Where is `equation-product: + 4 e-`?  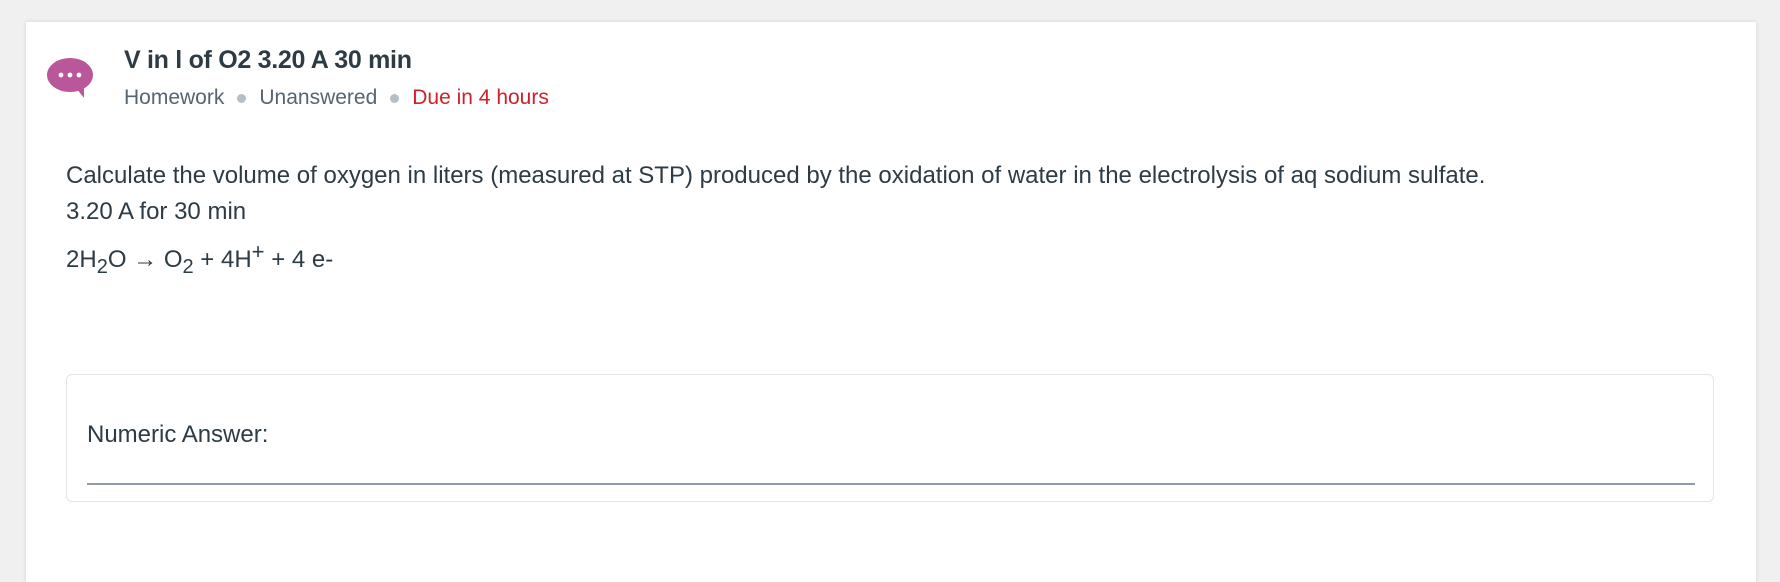 equation-product: + 4 e- is located at coordinates (302, 259).